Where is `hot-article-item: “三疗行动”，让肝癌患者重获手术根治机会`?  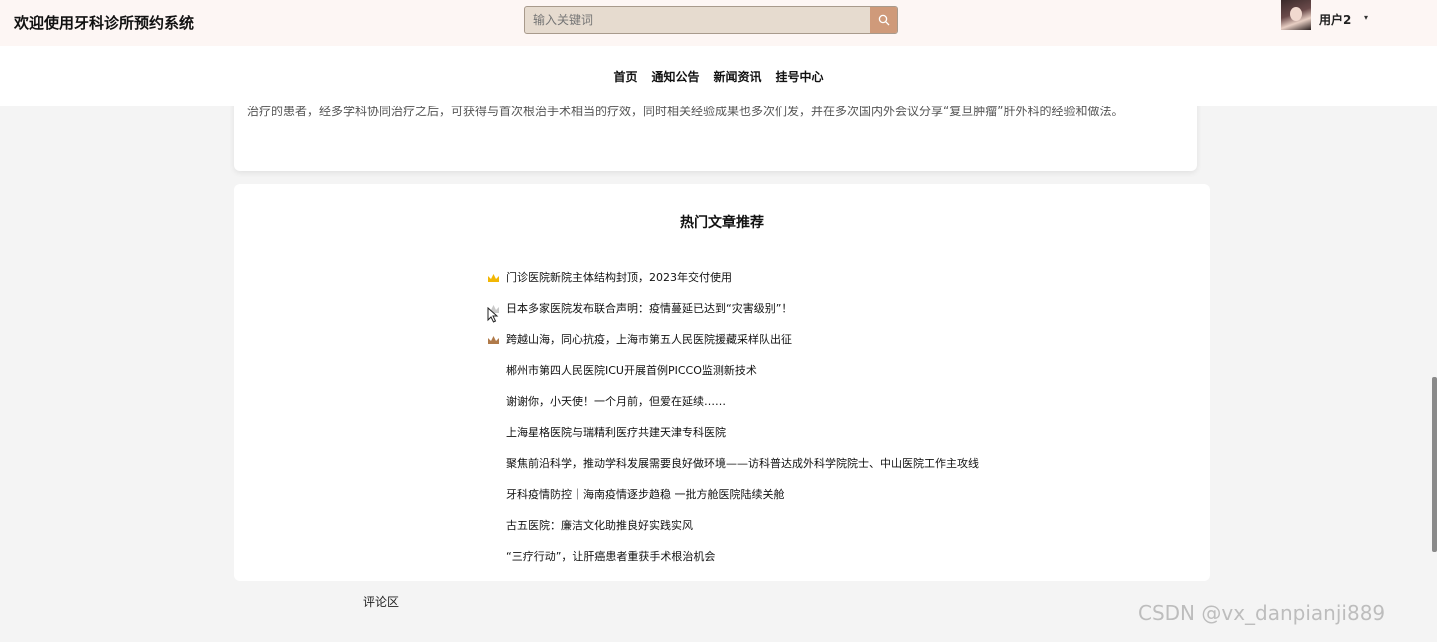
hot-article-item: “三疗行动”，让肝癌患者重获手术根治机会 is located at coordinates (731, 564).